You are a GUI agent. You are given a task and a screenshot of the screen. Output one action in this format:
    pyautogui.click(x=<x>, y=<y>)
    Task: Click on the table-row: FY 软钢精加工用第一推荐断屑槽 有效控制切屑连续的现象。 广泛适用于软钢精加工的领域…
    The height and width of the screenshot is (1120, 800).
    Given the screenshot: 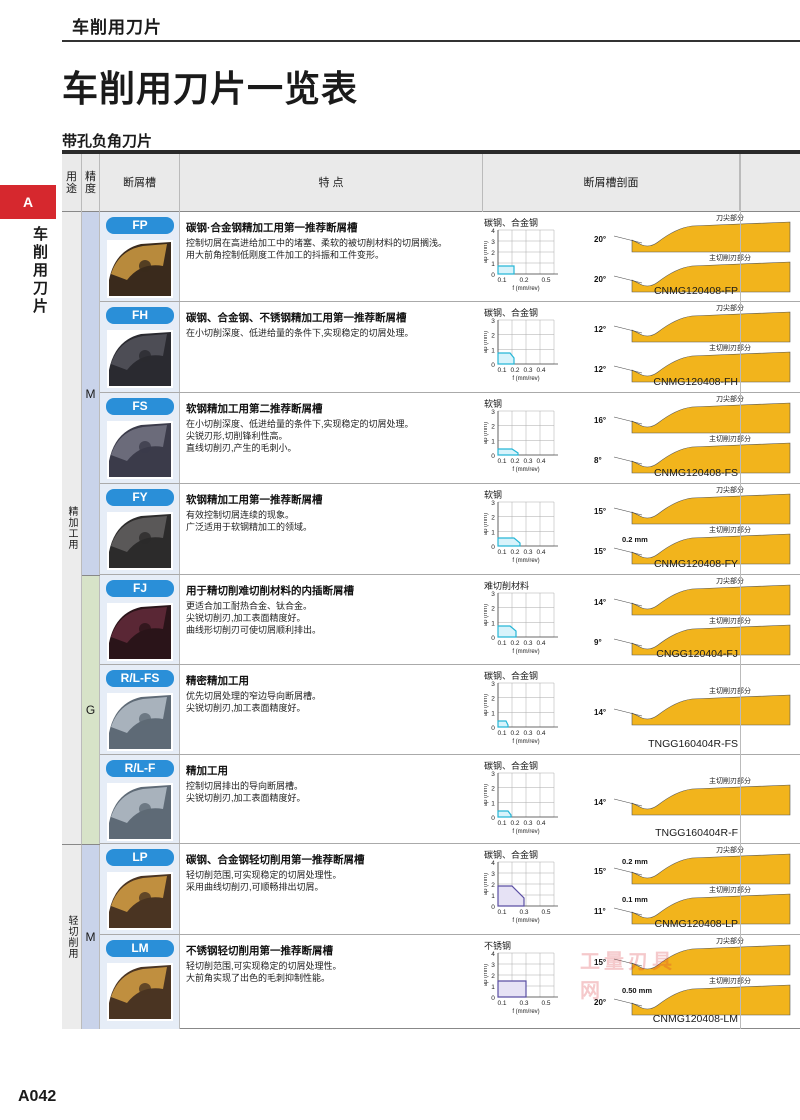 What is the action you would take?
    pyautogui.click(x=450, y=529)
    